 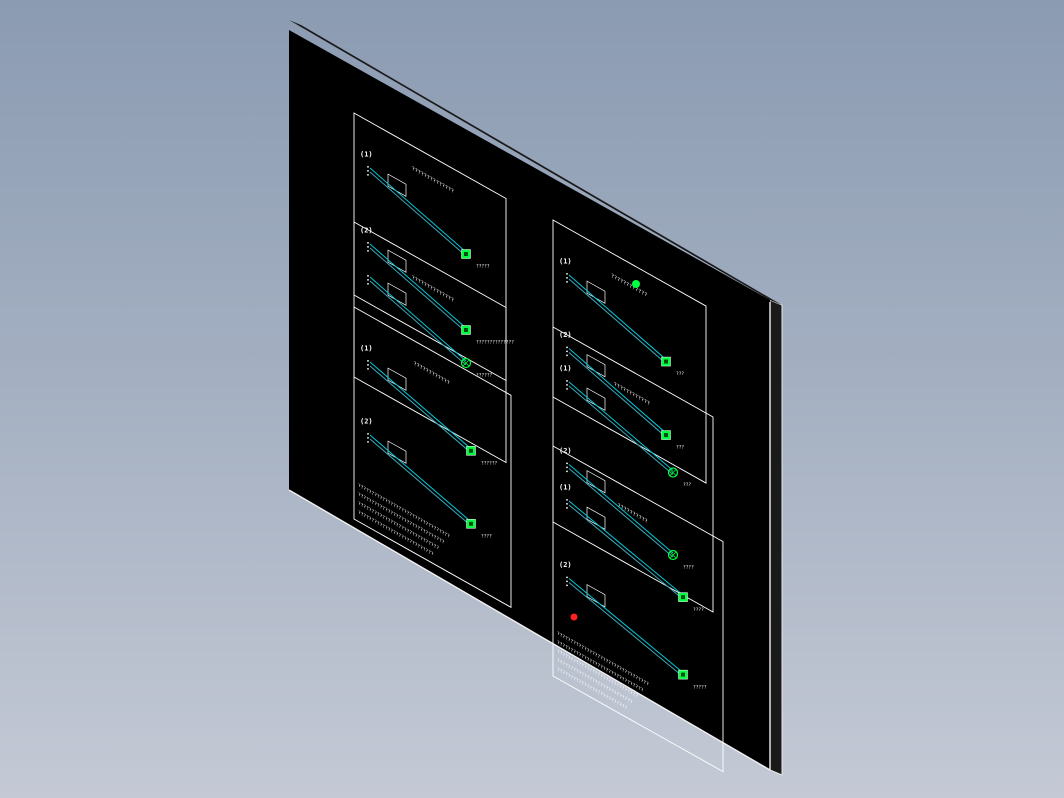 What do you see at coordinates (574, 617) in the screenshot?
I see `red-marker-dot` at bounding box center [574, 617].